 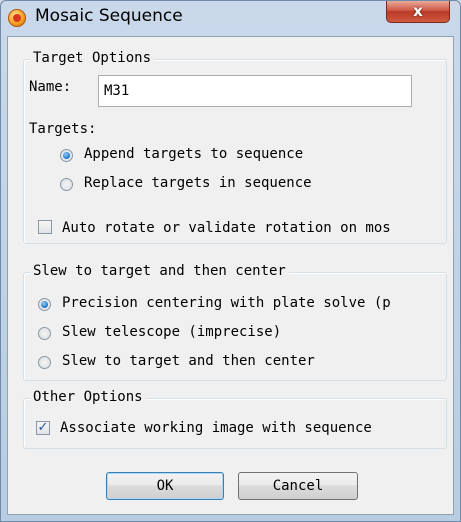 What do you see at coordinates (255, 91) in the screenshot?
I see `name-input: M31` at bounding box center [255, 91].